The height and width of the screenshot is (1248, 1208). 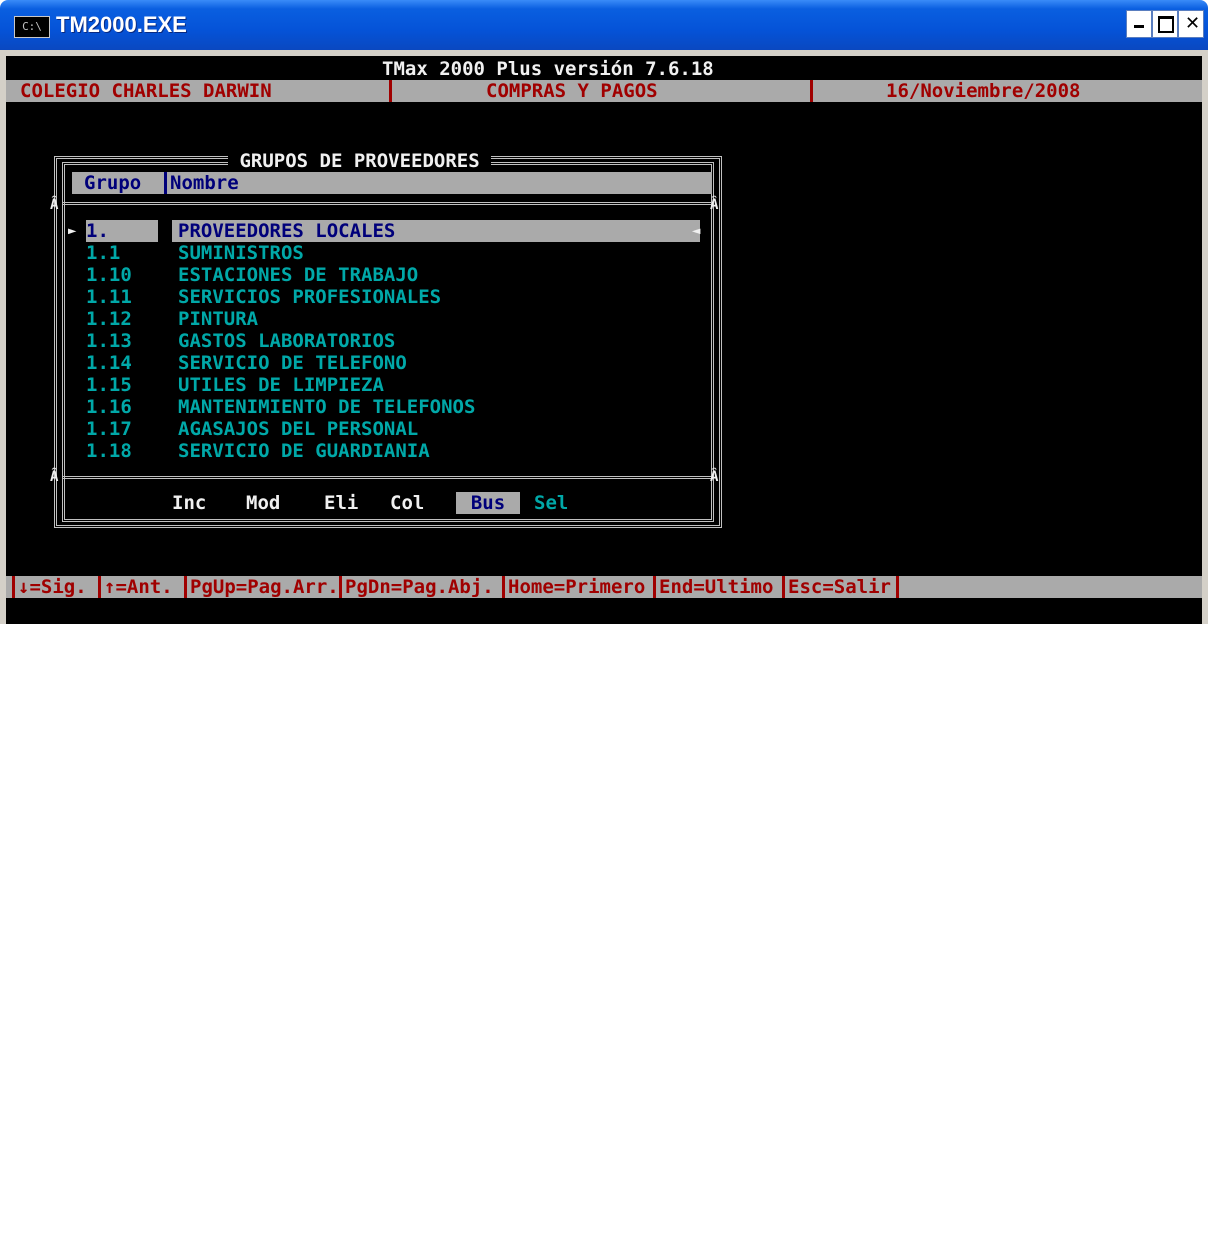 I want to click on maximize-icon, so click(x=1166, y=24).